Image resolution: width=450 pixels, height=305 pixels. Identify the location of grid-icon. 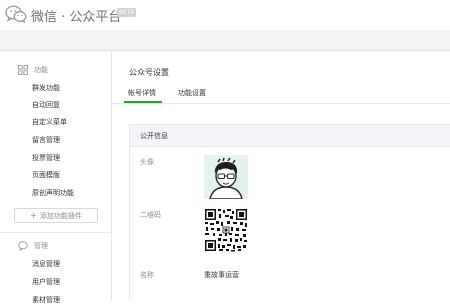
(23, 70).